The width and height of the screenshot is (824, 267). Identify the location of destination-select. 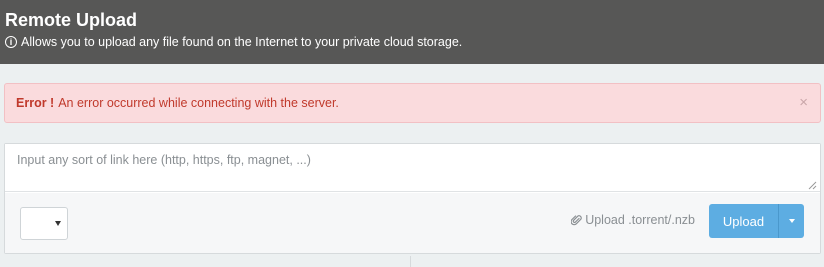
(44, 223).